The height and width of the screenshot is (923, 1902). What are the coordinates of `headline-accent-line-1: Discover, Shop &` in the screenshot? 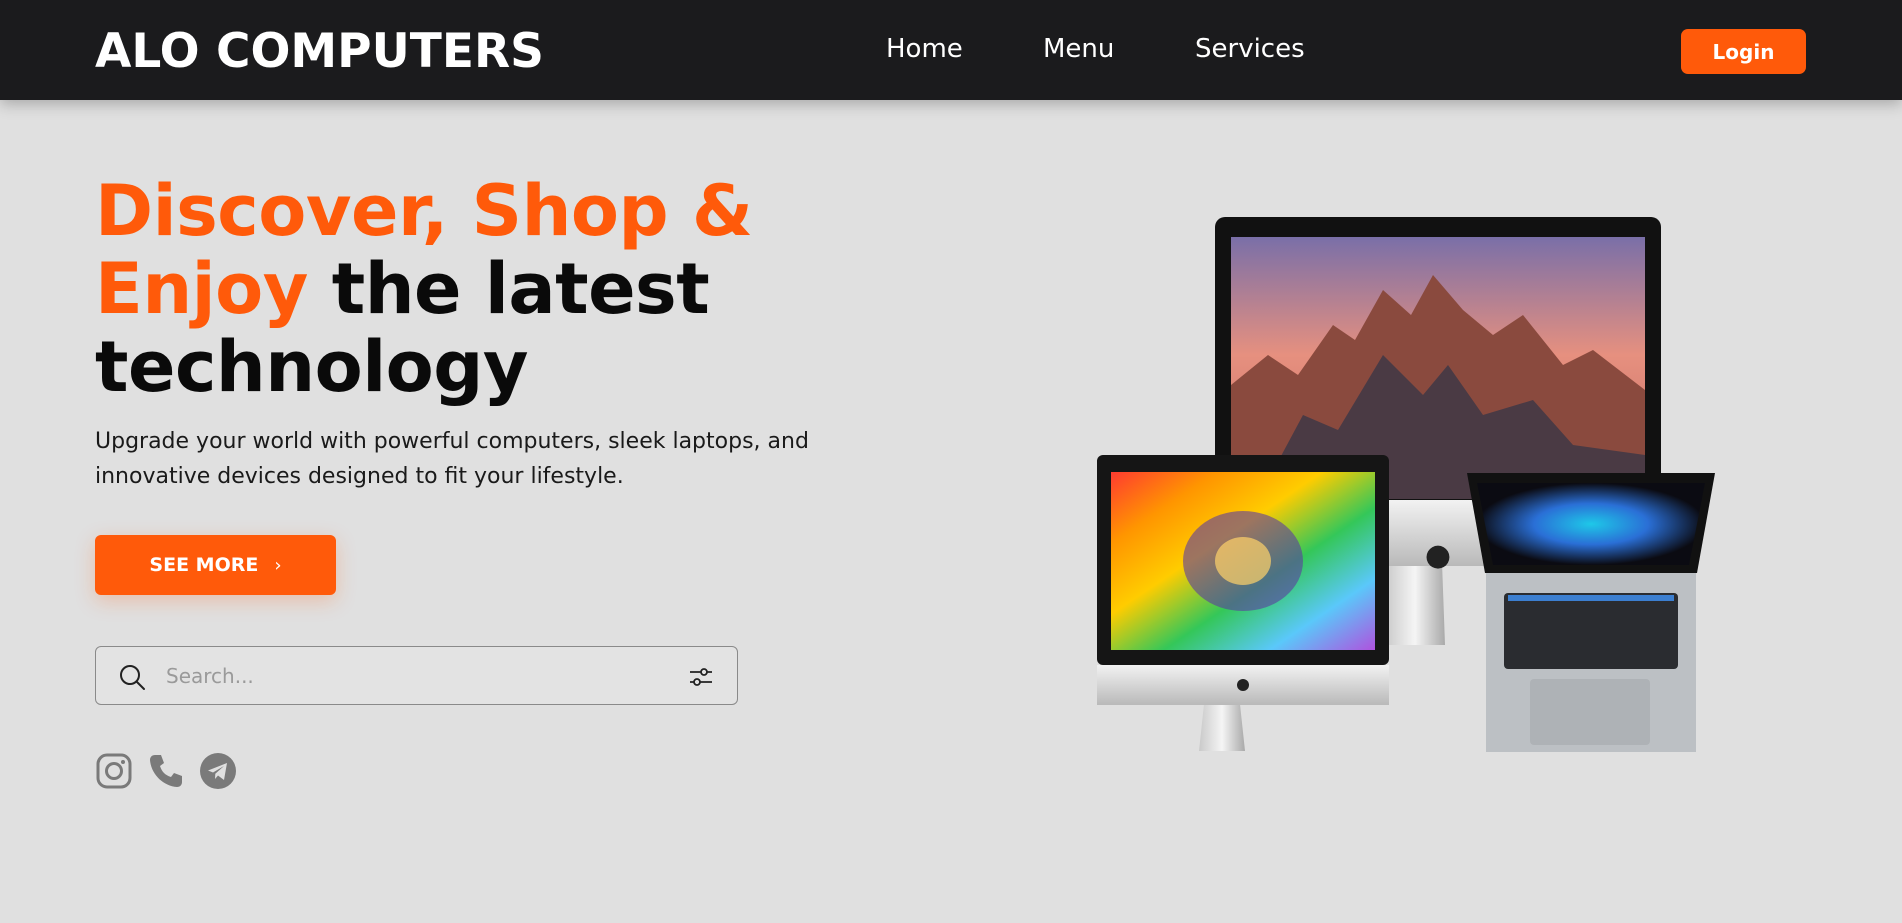 It's located at (424, 211).